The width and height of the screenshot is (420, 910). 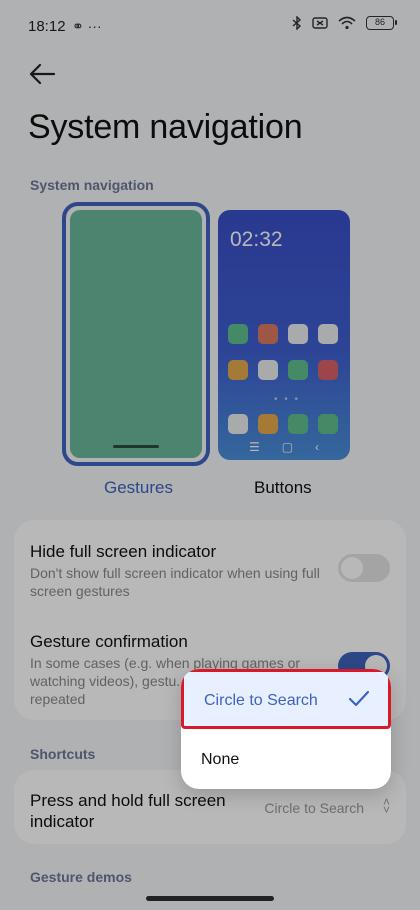 What do you see at coordinates (286, 759) in the screenshot?
I see `option-none: None` at bounding box center [286, 759].